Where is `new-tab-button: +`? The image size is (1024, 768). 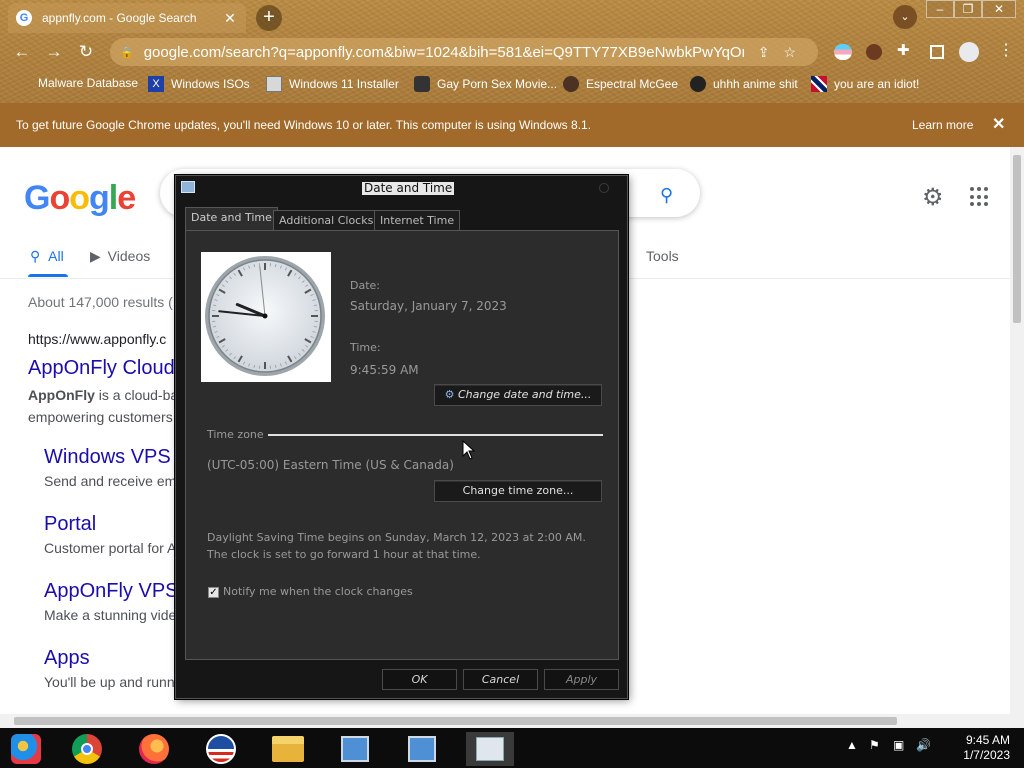 new-tab-button: + is located at coordinates (269, 18).